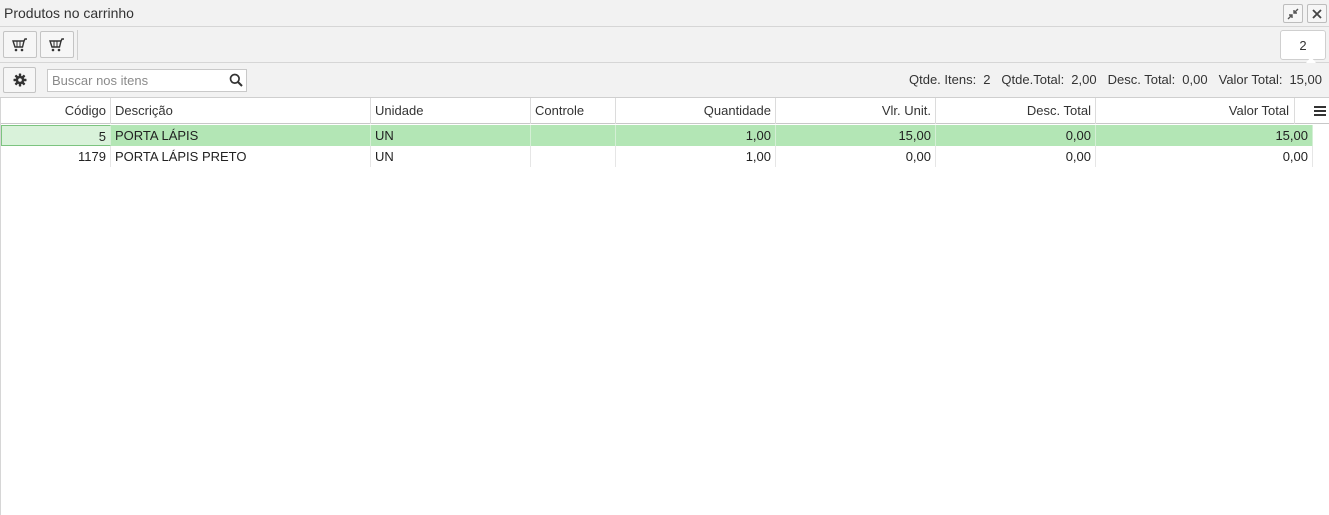 The height and width of the screenshot is (515, 1329). Describe the element at coordinates (1204, 156) in the screenshot. I see `cell-valor-total: 0,00` at that location.